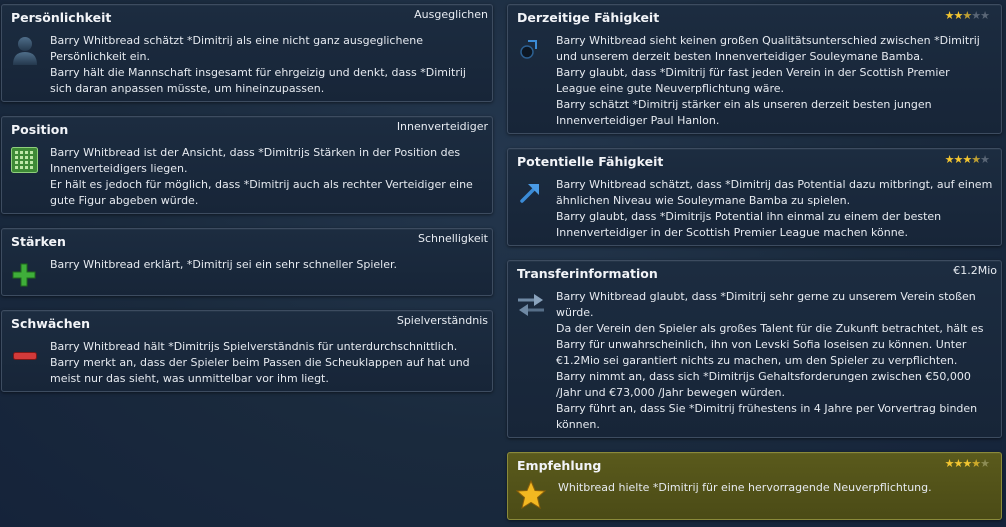 The image size is (1006, 527). I want to click on card-title: Potentielle Fähigkeit, so click(590, 161).